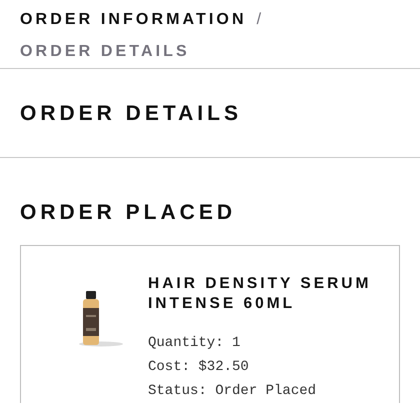  What do you see at coordinates (233, 391) in the screenshot?
I see `order-detail: Status: Order Placed` at bounding box center [233, 391].